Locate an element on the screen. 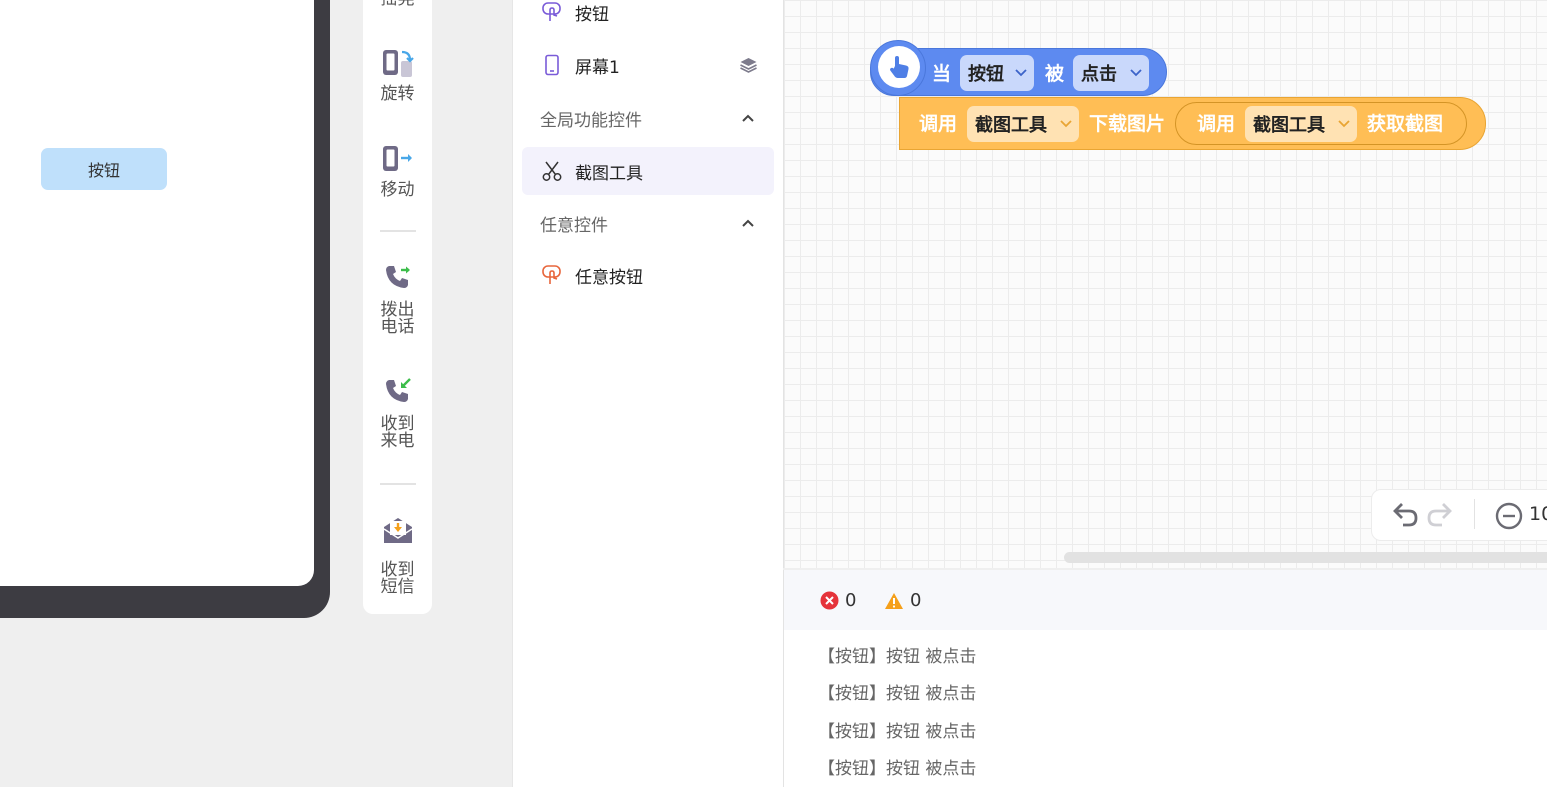 This screenshot has width=1547, height=787. tool-rotate: 旋转 is located at coordinates (397, 75).